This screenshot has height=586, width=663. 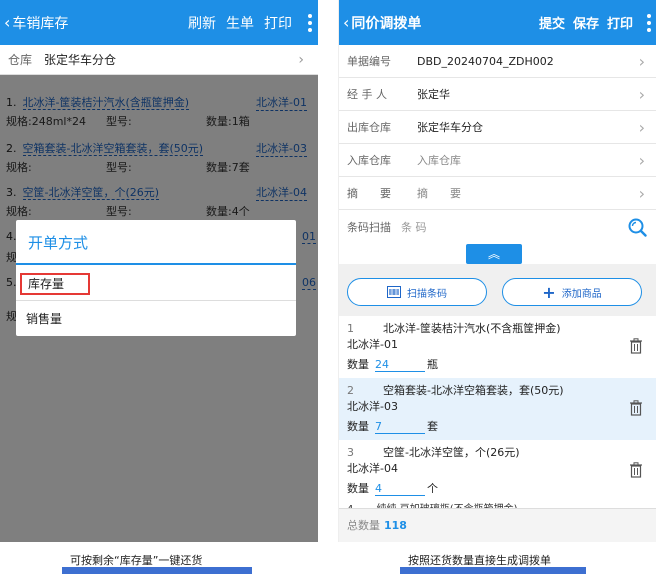 I want to click on table-row: 3 空筐-北冰洋空筐，个(26元) 北冰洋-04 数量 4 个, so click(x=497, y=471).